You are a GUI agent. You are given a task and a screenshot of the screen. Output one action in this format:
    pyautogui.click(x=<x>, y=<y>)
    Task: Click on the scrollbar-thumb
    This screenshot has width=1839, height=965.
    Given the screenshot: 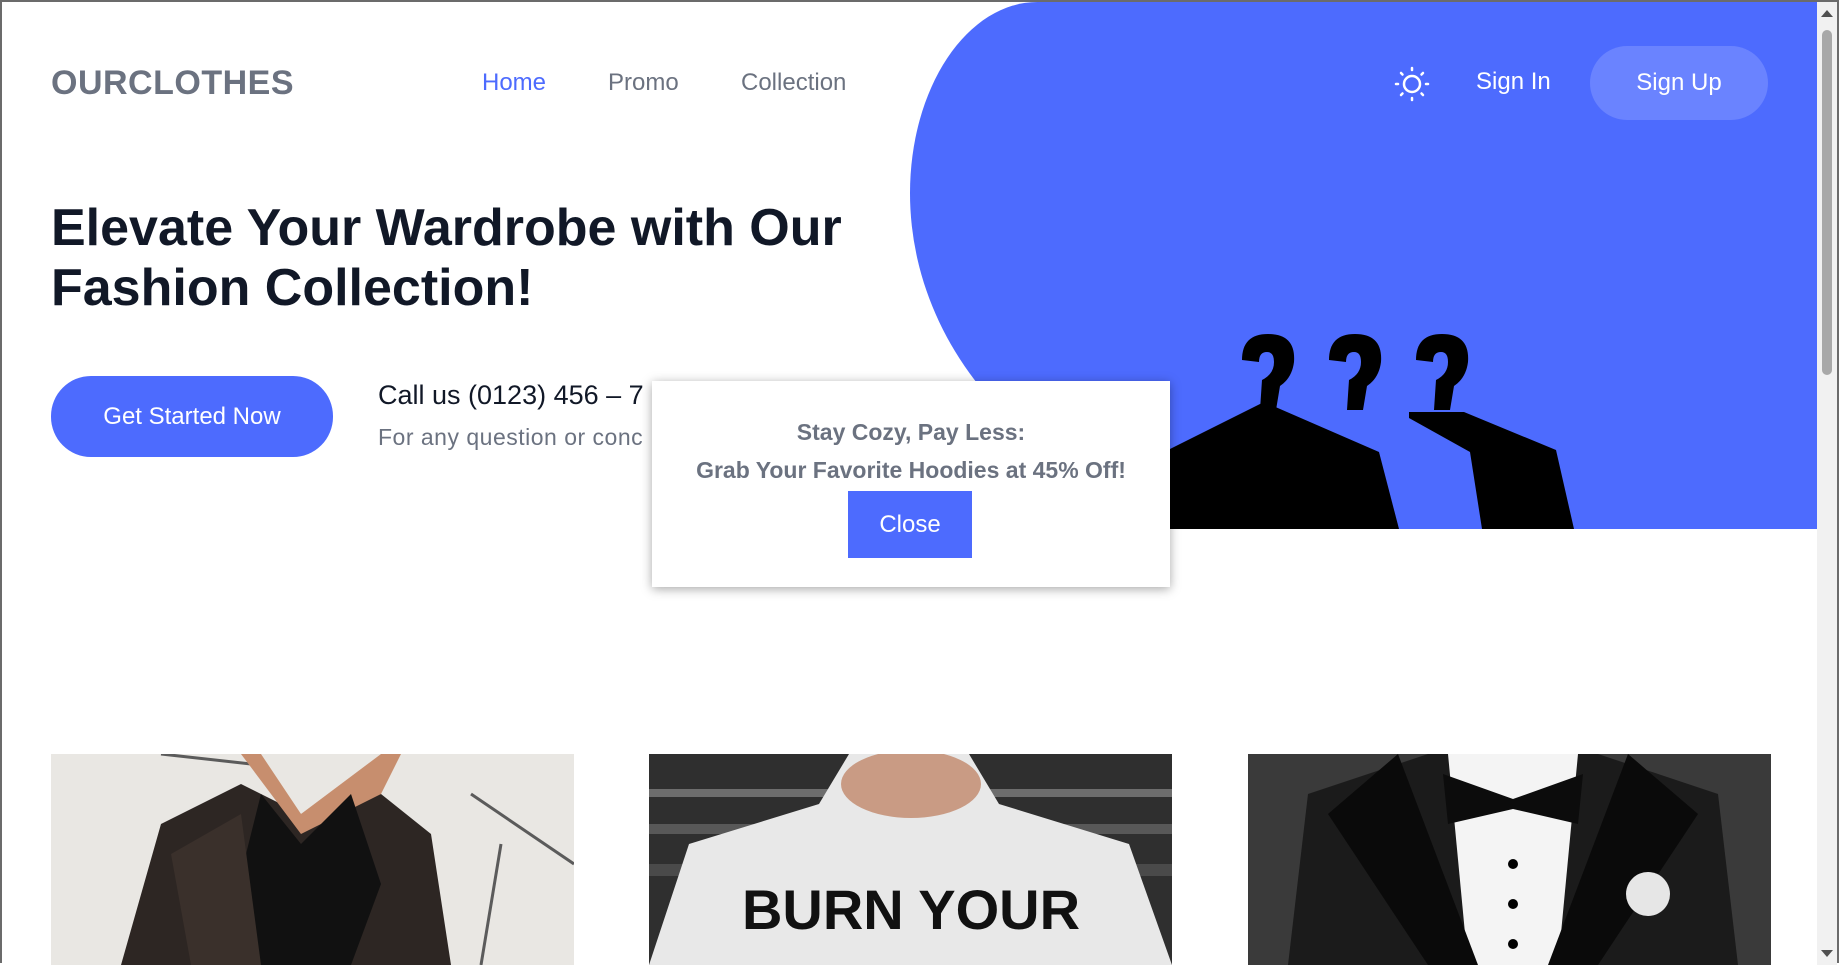 What is the action you would take?
    pyautogui.click(x=1827, y=202)
    